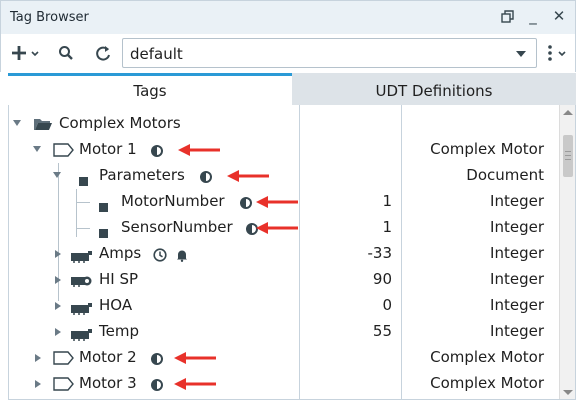  Describe the element at coordinates (285, 124) in the screenshot. I see `tree-row-complex-motors: Complex Motors` at that location.